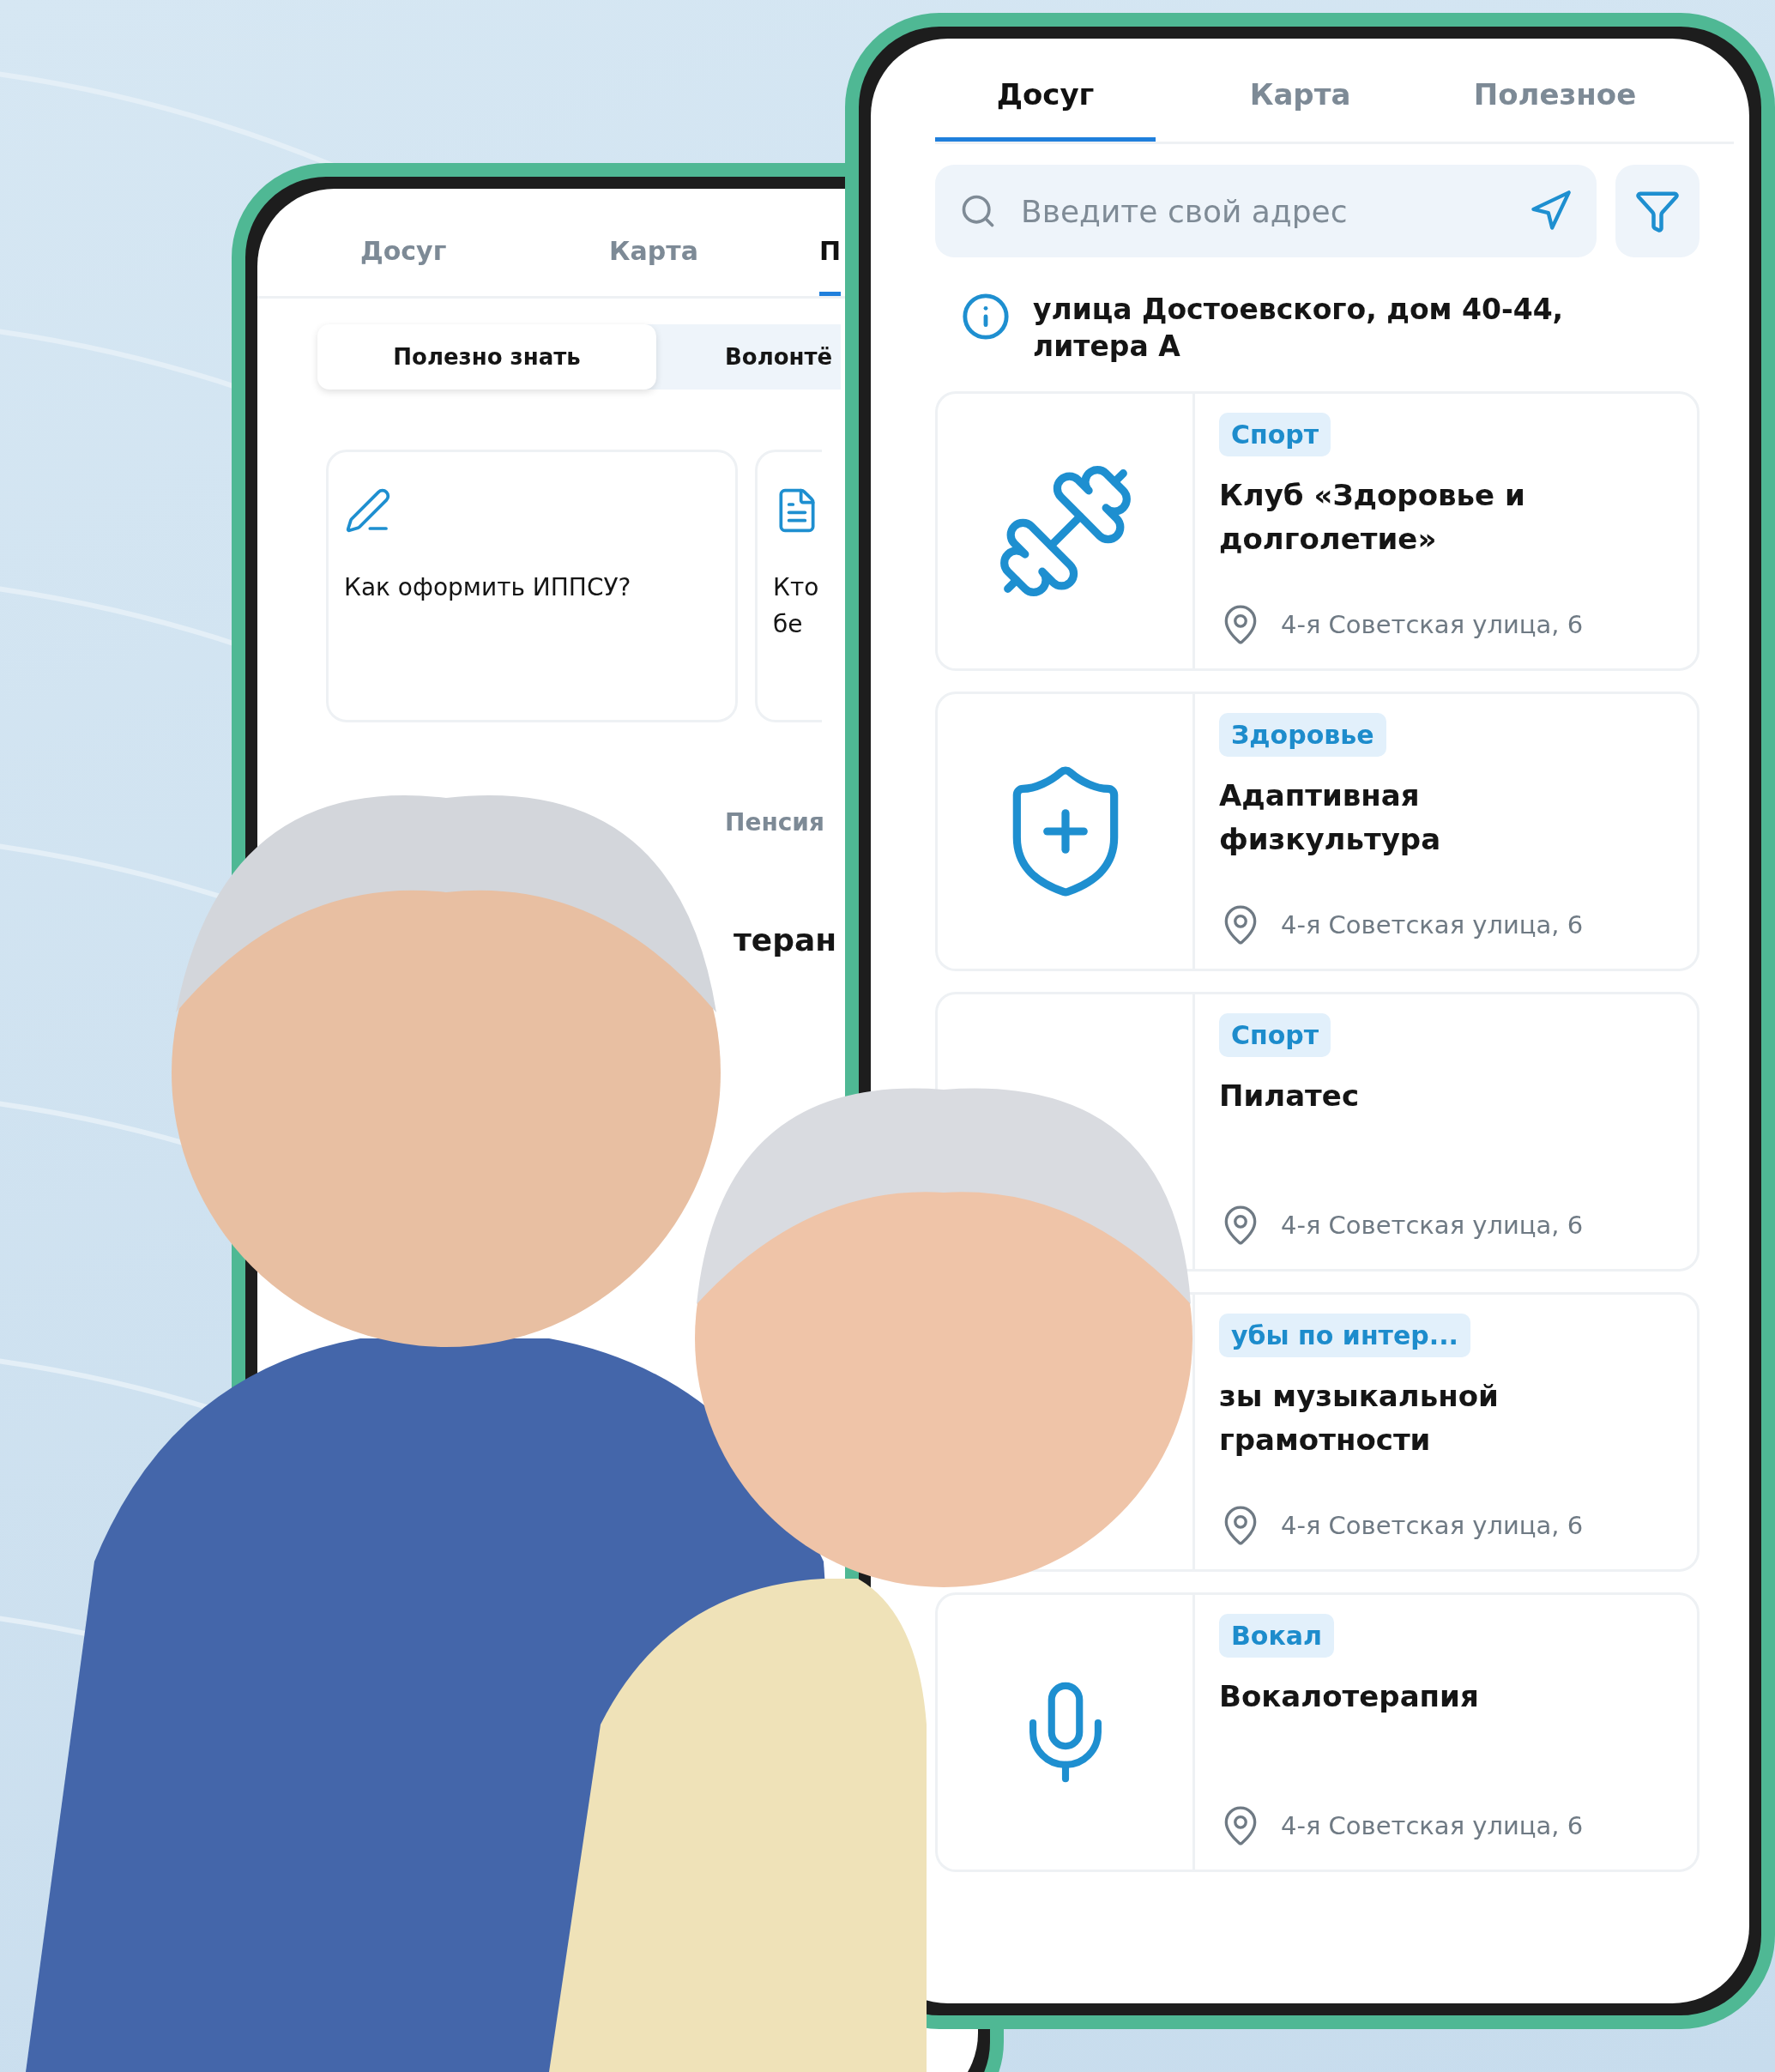  What do you see at coordinates (1372, 517) in the screenshot?
I see `activity-title: Клуб «Здоровье и долголетие»` at bounding box center [1372, 517].